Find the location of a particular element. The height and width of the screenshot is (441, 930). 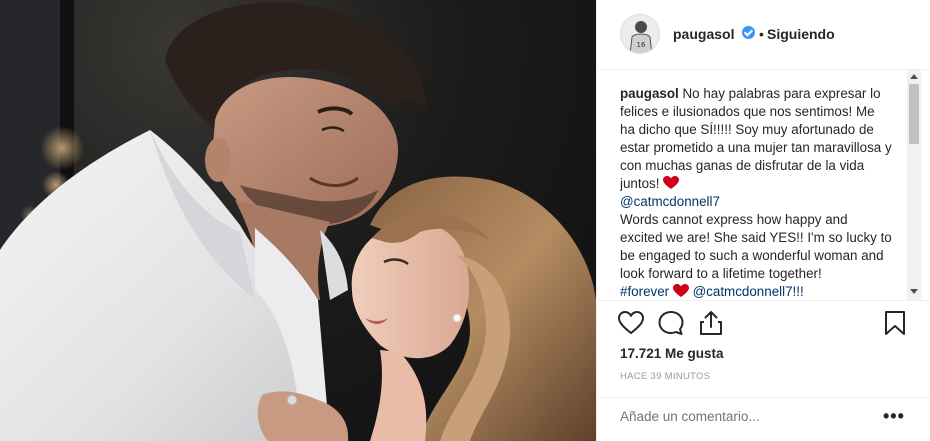

svg-text: 16 is located at coordinates (641, 45).